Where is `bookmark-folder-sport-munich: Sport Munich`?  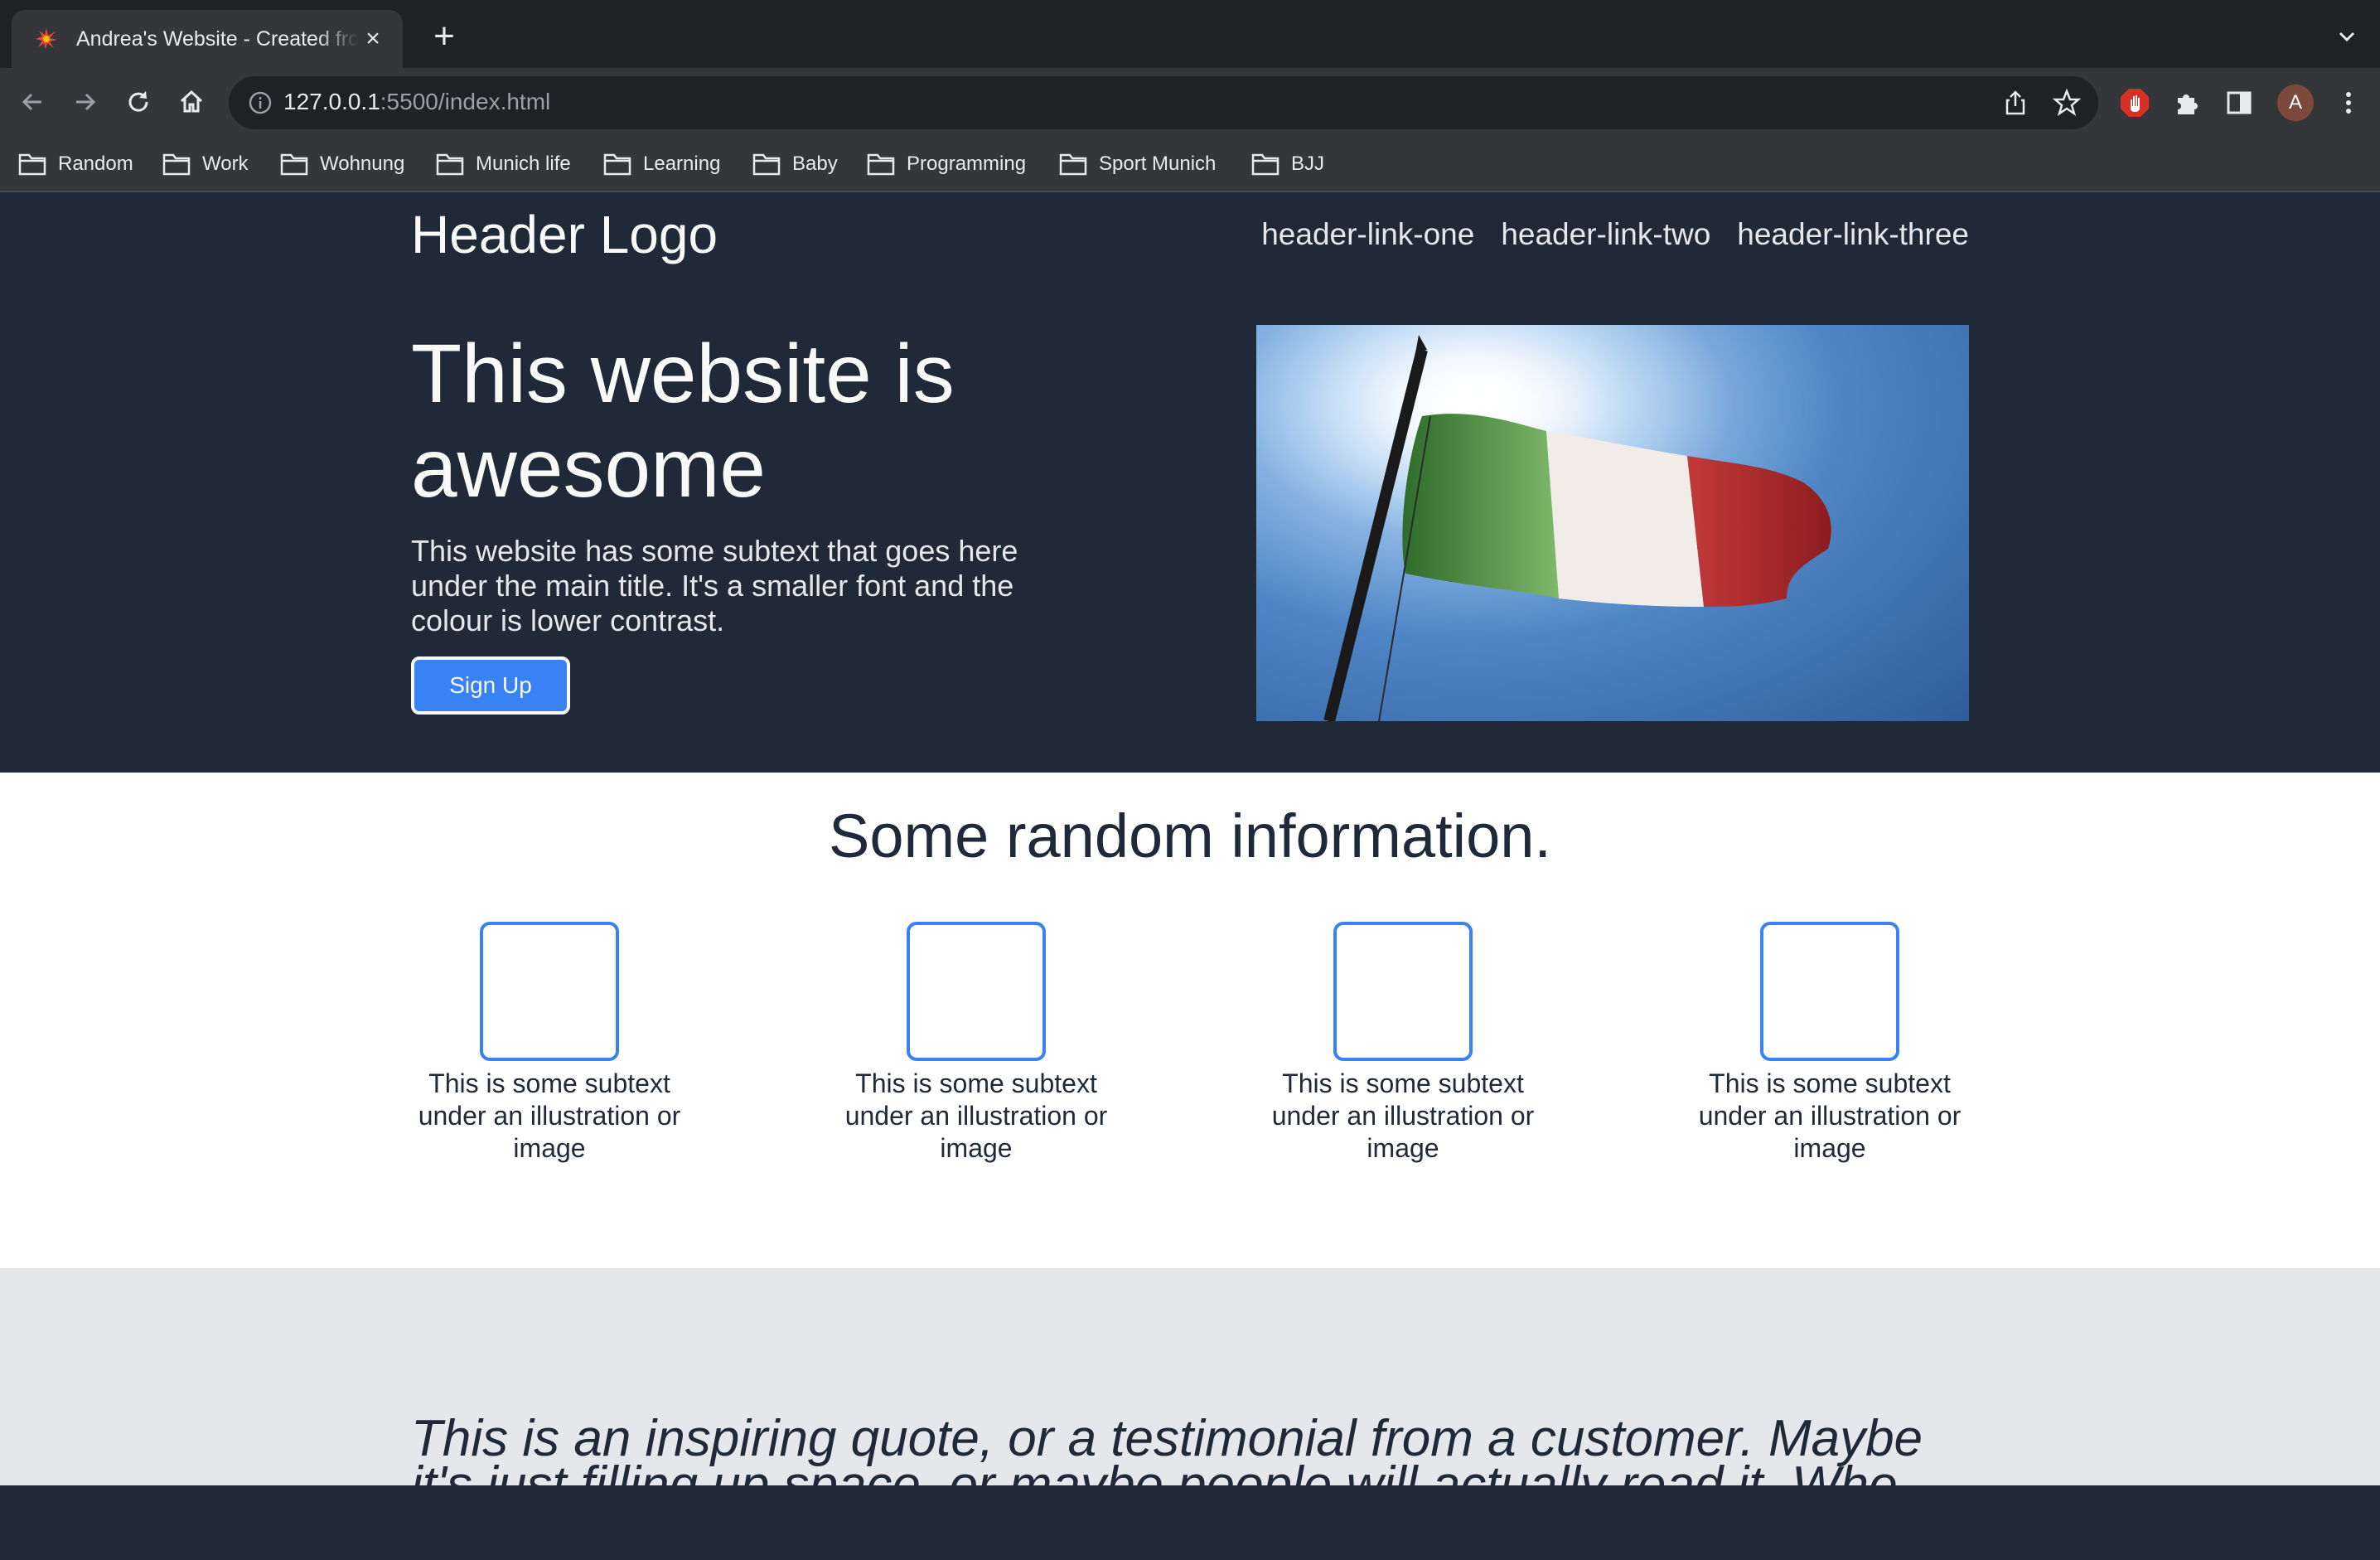
bookmark-folder-sport-munich: Sport Munich is located at coordinates (1137, 164).